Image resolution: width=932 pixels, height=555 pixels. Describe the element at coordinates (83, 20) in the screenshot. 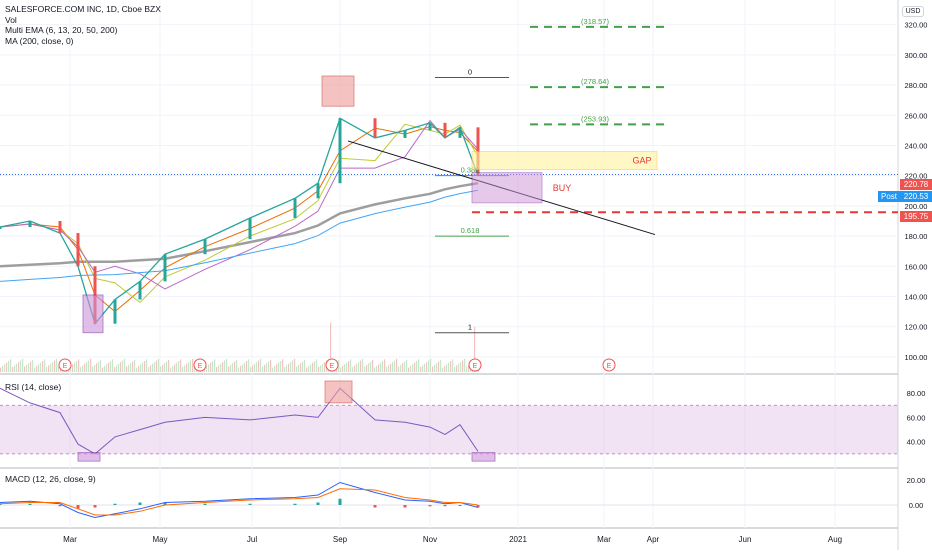

I see `indicator-vol: Vol` at that location.